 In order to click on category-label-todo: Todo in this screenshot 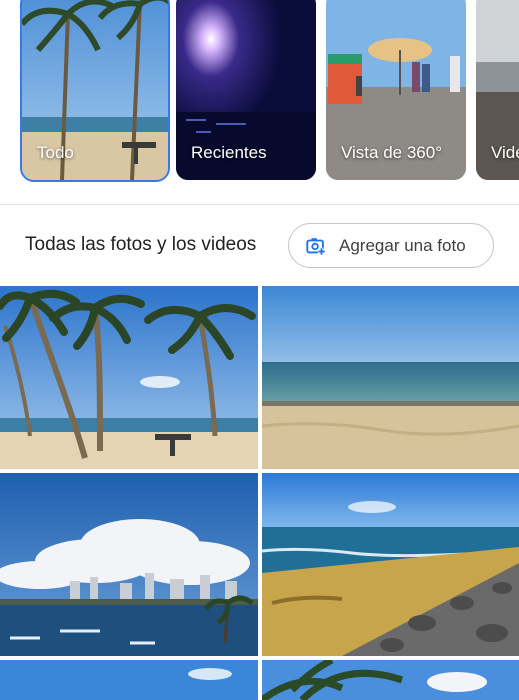, I will do `click(55, 152)`.